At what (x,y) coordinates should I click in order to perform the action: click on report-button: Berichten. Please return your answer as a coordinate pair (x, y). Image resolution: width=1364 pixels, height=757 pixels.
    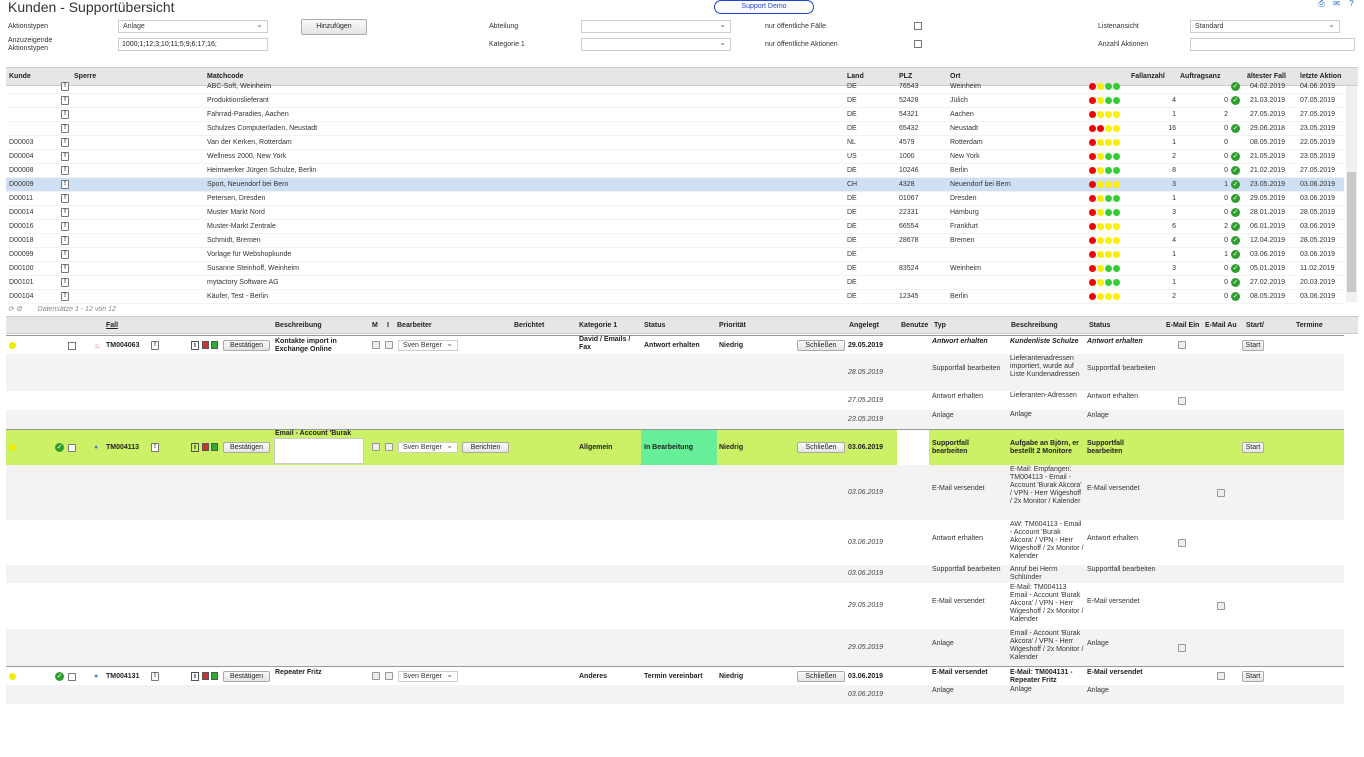
    Looking at the image, I should click on (485, 447).